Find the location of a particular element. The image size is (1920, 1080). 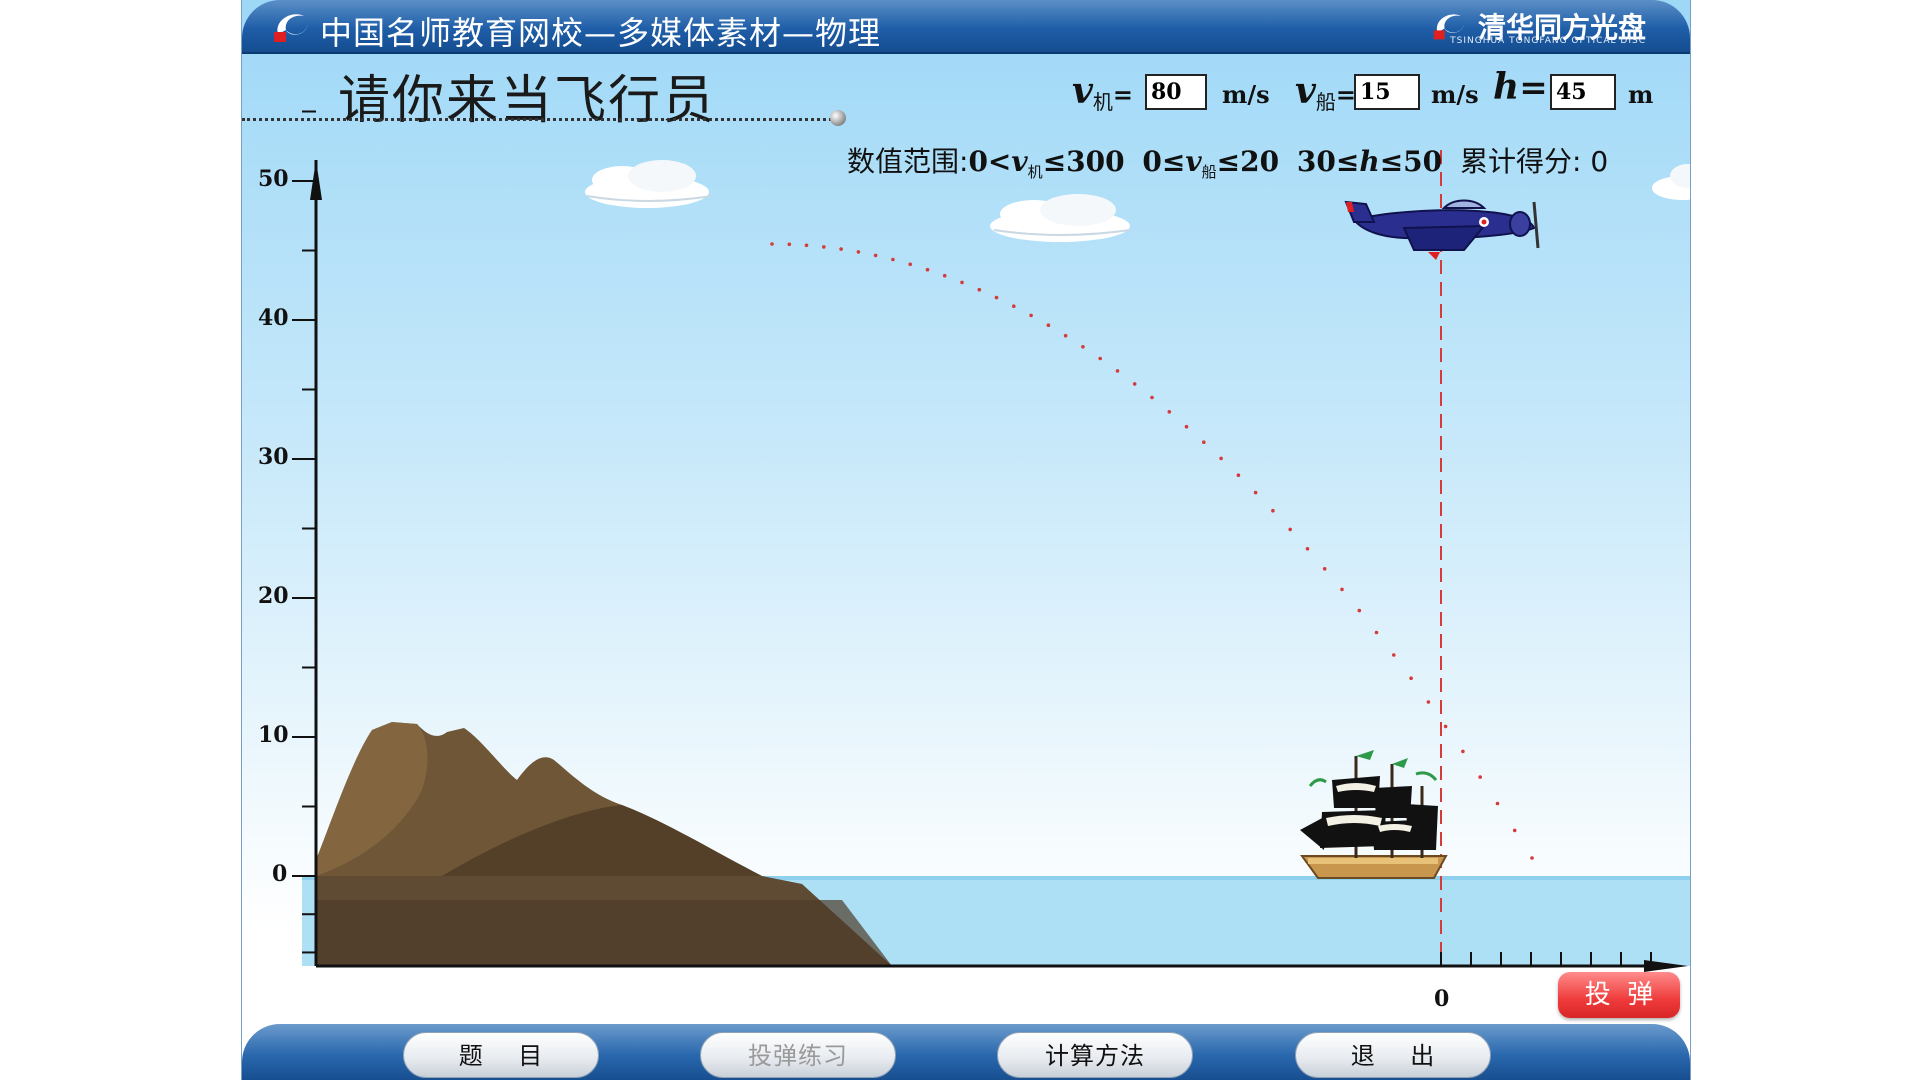

problem-button: 题 目 is located at coordinates (501, 1055).